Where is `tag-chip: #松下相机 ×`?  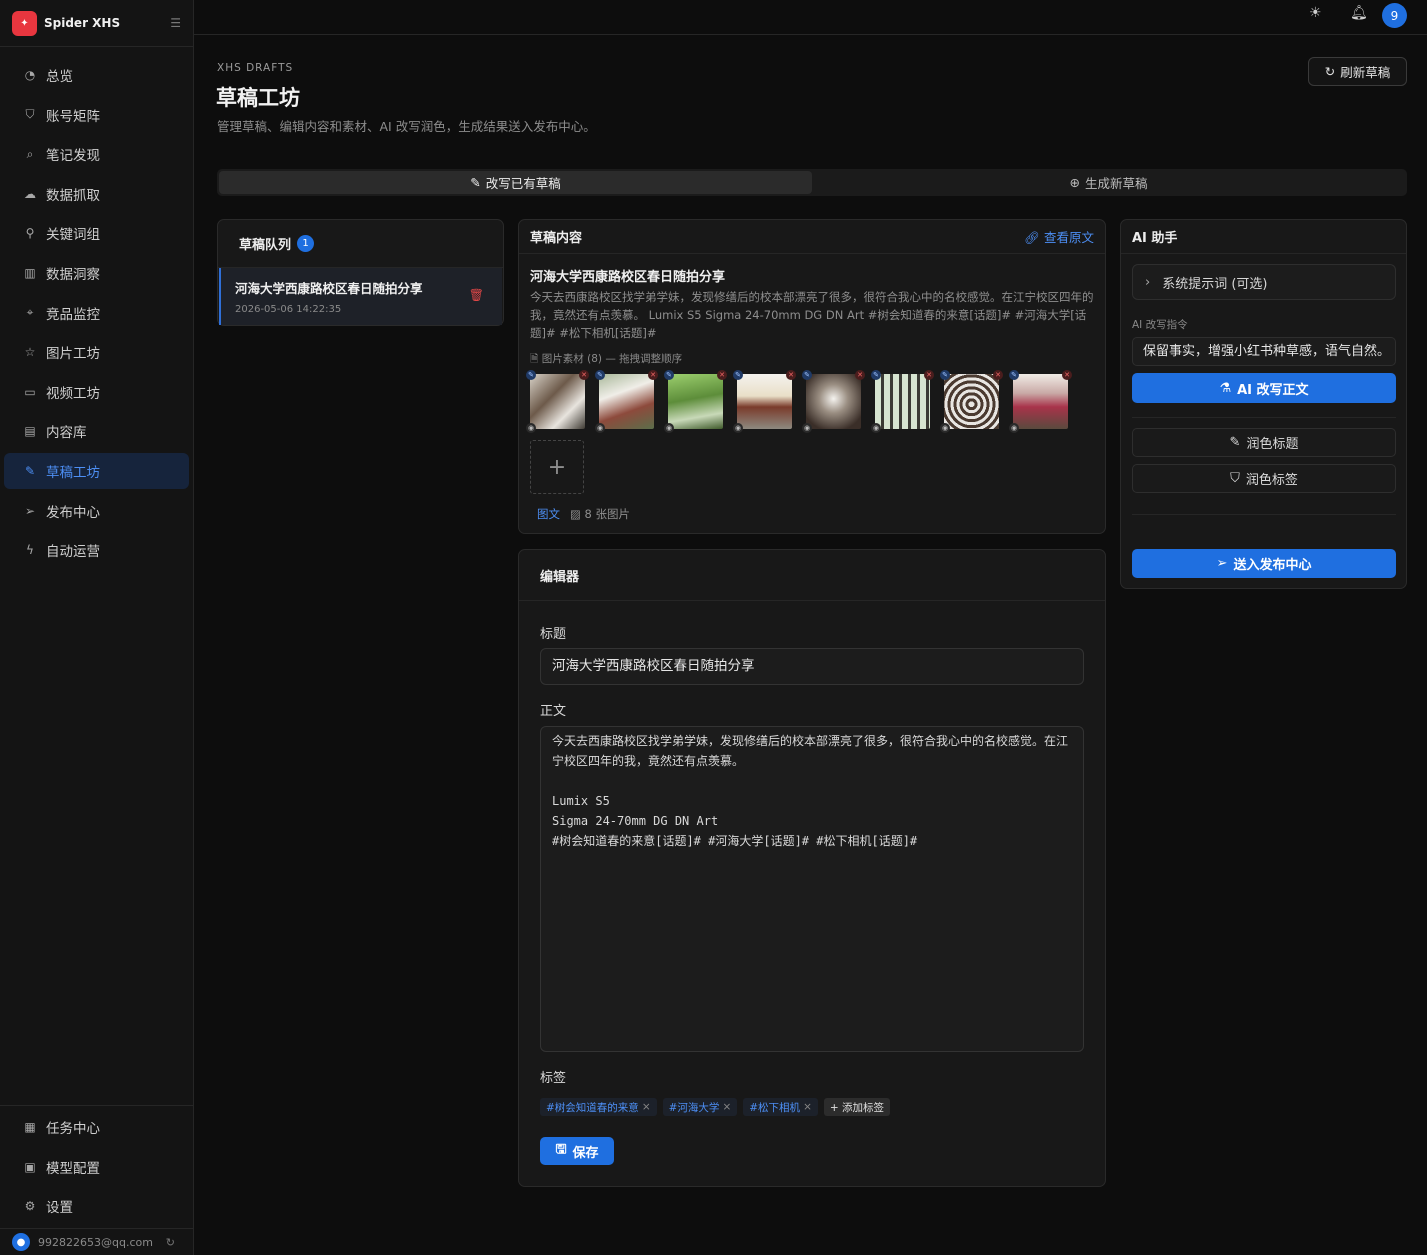 tag-chip: #松下相机 × is located at coordinates (780, 1107).